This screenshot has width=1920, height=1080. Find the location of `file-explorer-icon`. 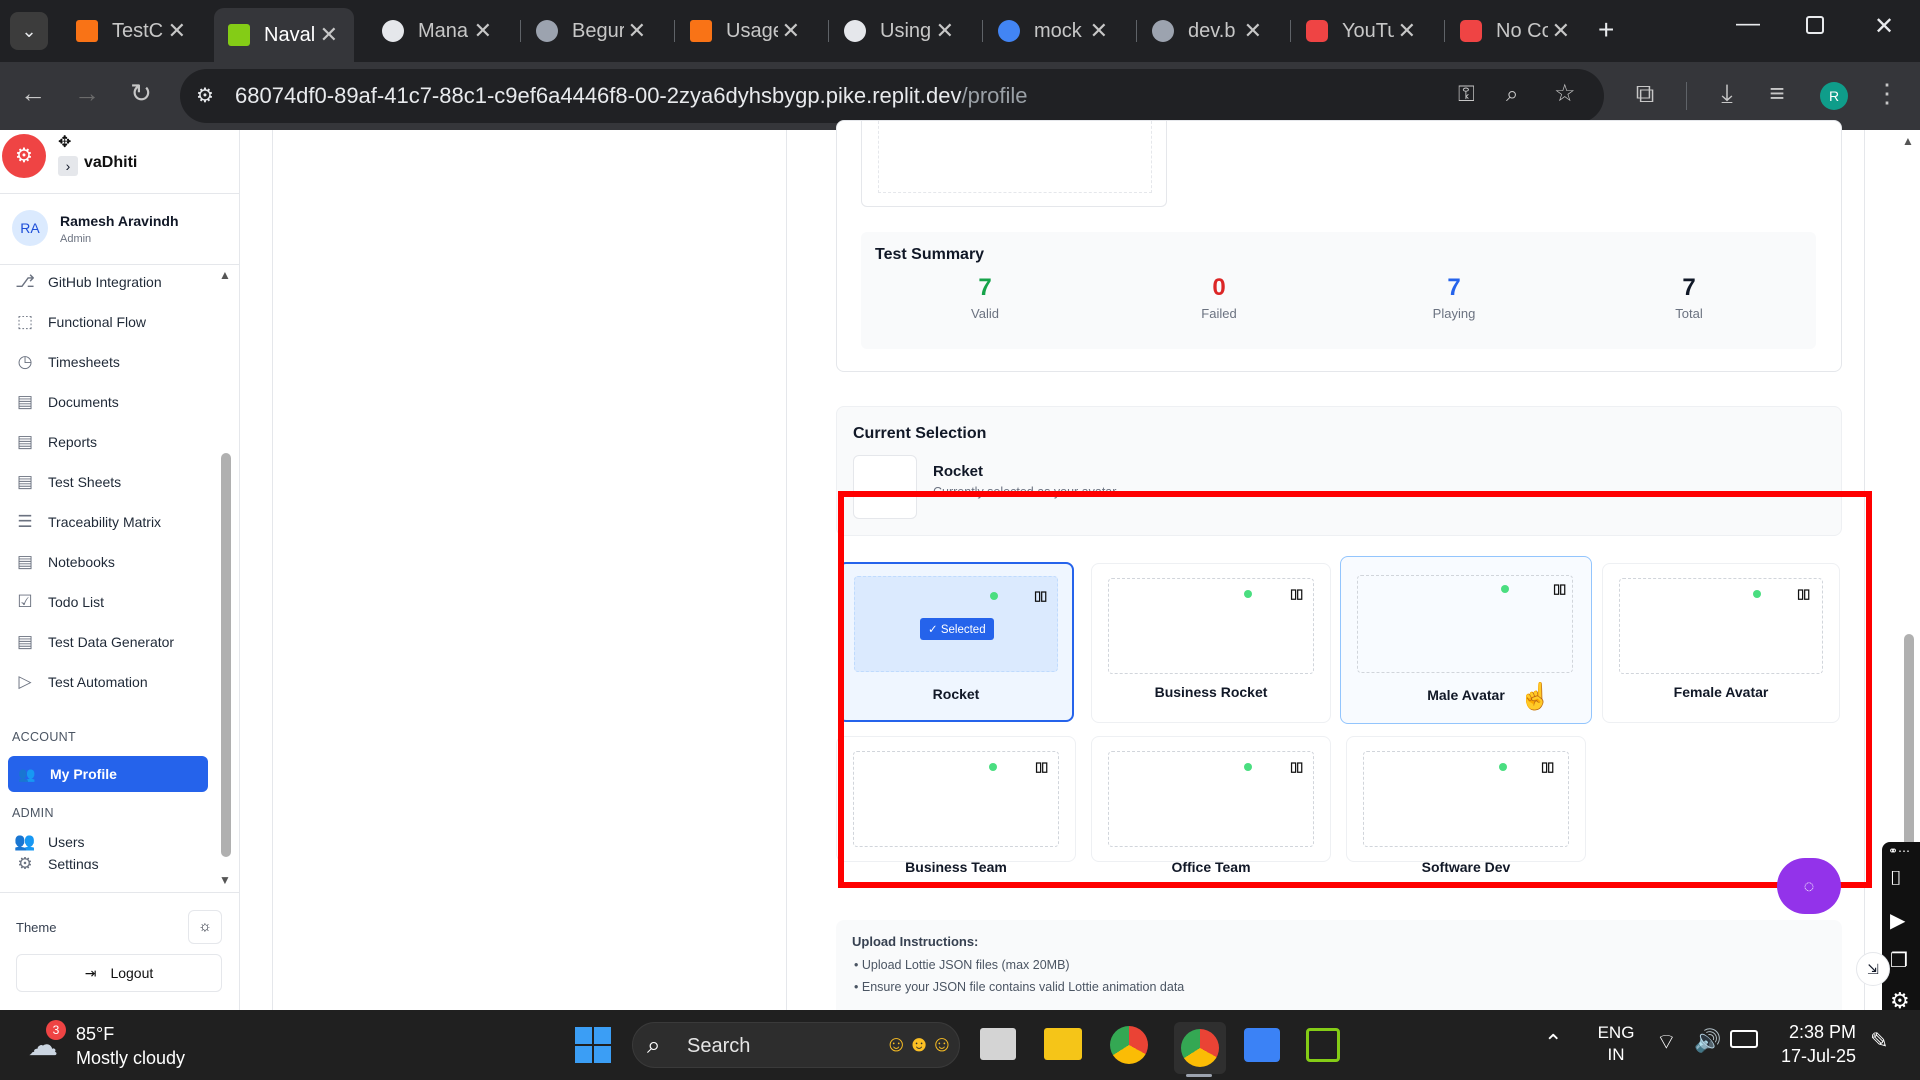

file-explorer-icon is located at coordinates (1063, 1044).